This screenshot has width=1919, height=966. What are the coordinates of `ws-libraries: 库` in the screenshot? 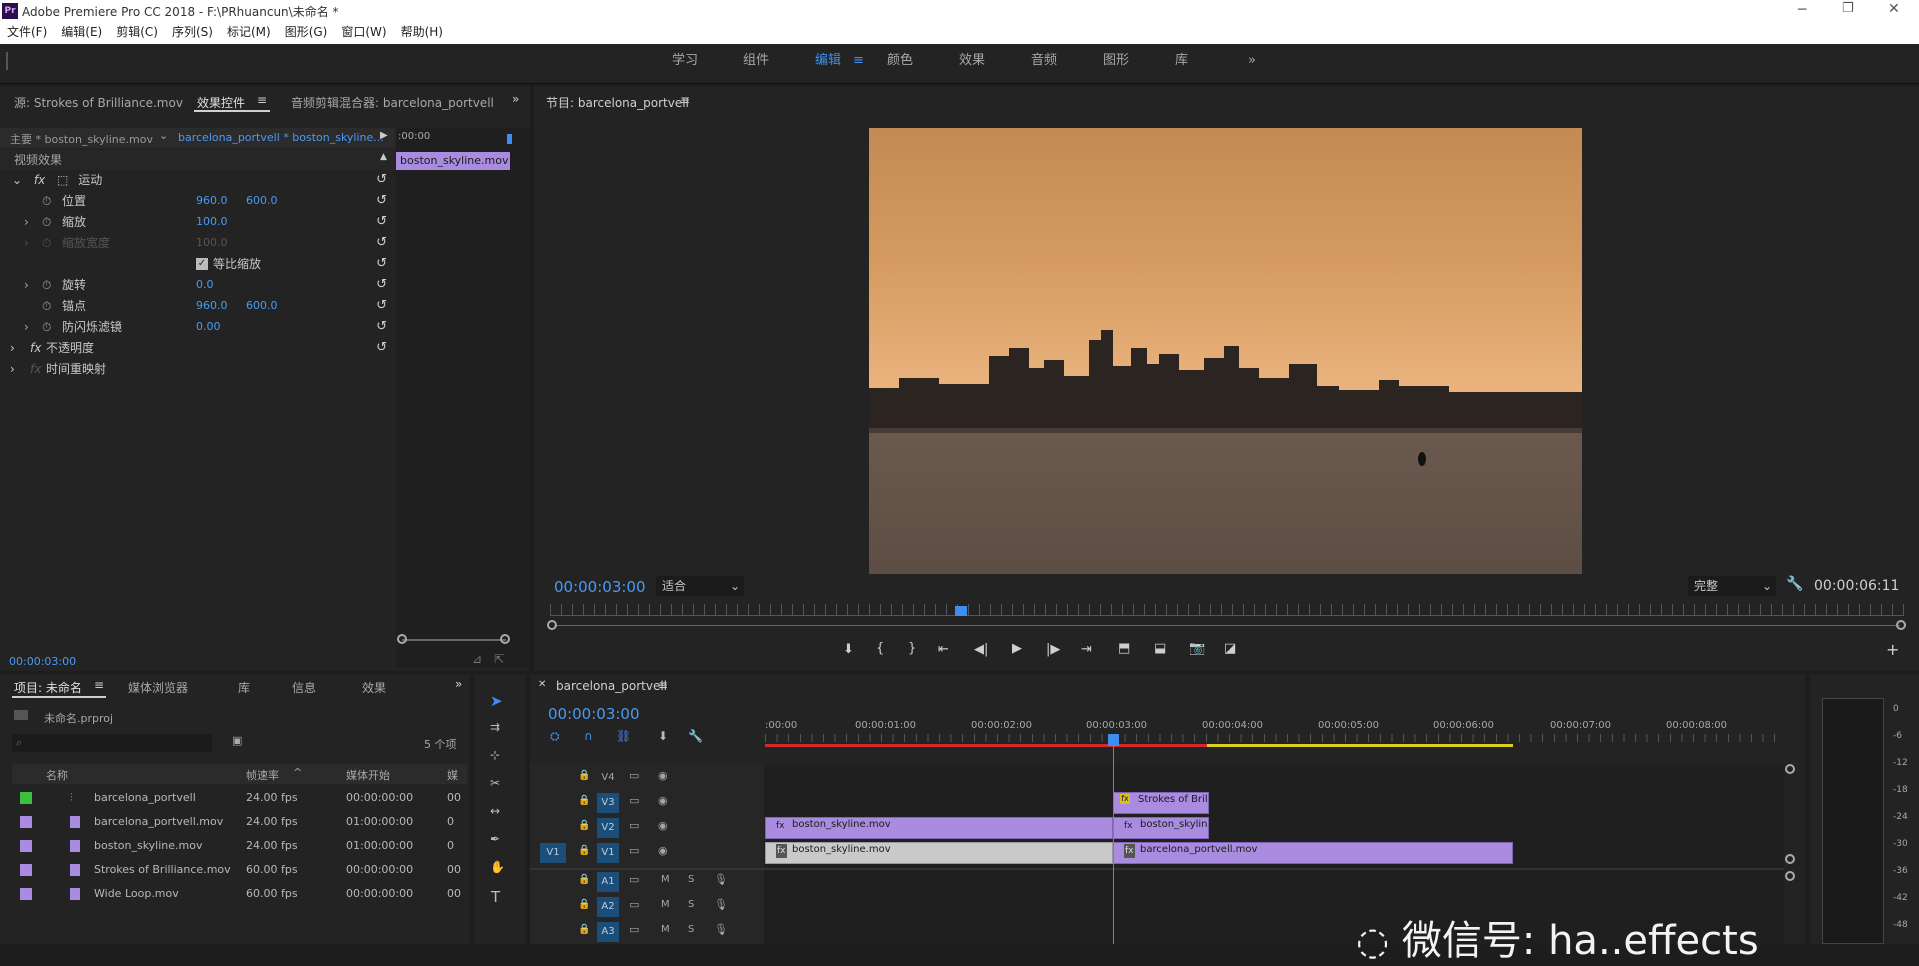 It's located at (1181, 61).